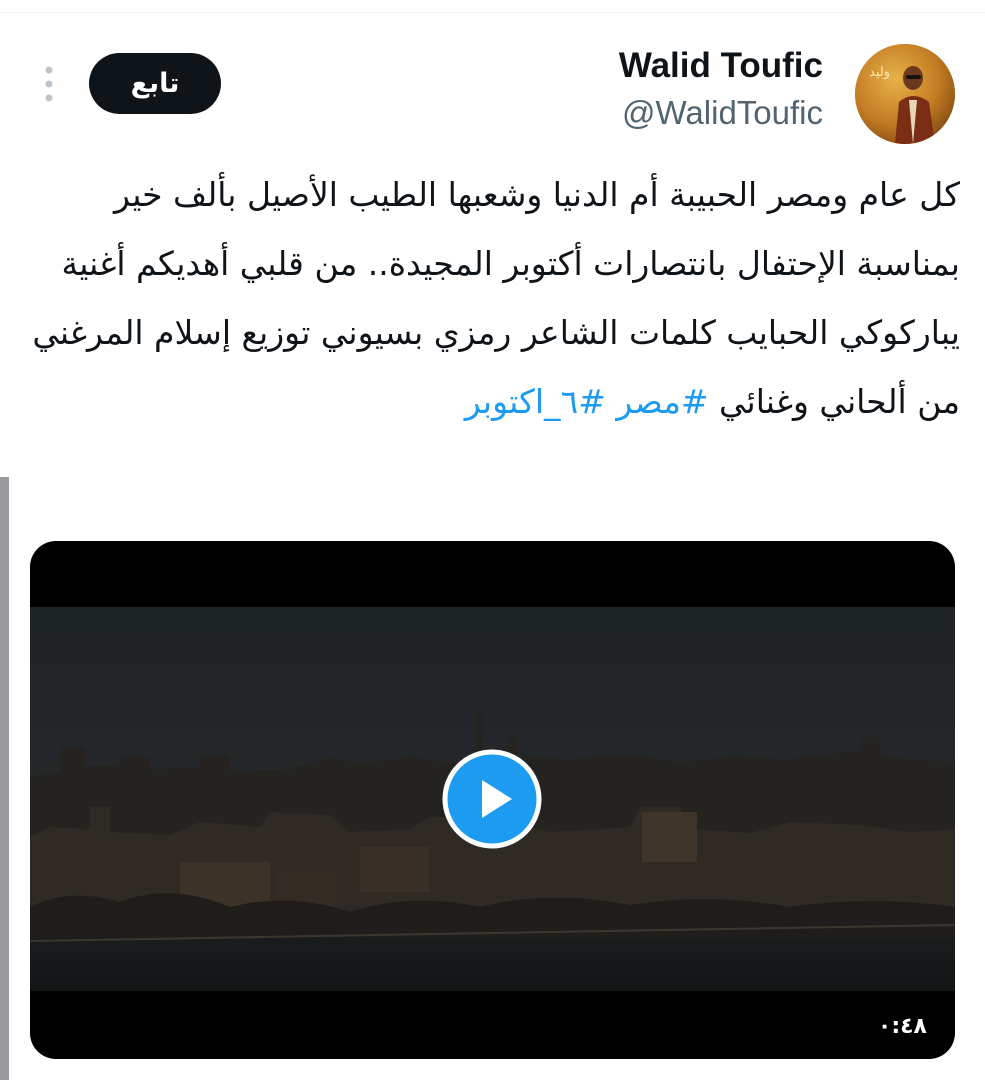  What do you see at coordinates (721, 66) in the screenshot?
I see `author-display-name: Walid Toufic` at bounding box center [721, 66].